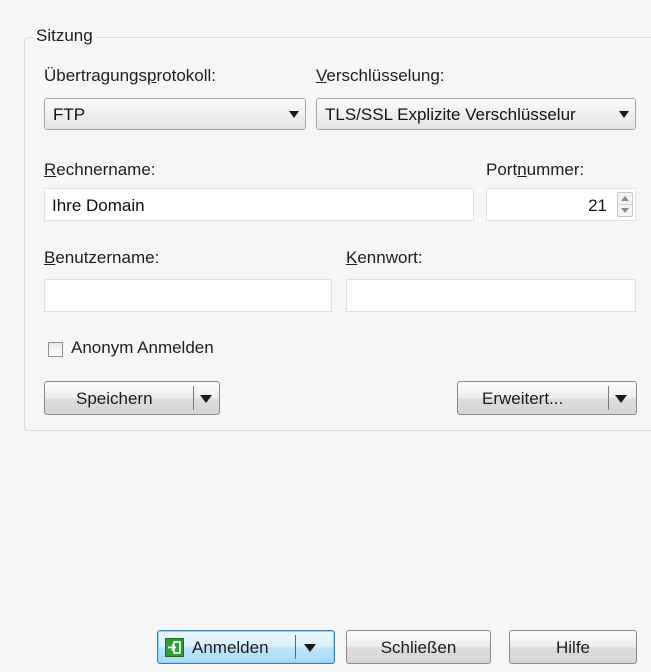 This screenshot has width=651, height=672. What do you see at coordinates (50, 257) in the screenshot?
I see `username-label-accel: B` at bounding box center [50, 257].